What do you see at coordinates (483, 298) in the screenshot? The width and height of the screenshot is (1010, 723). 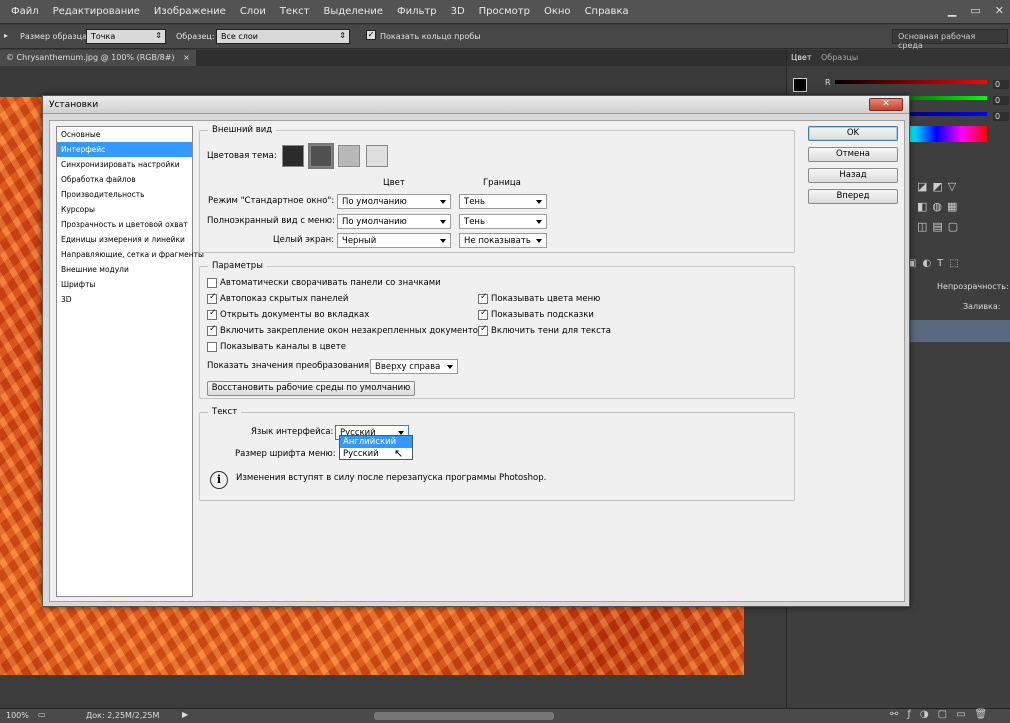 I see `menu-colors-box` at bounding box center [483, 298].